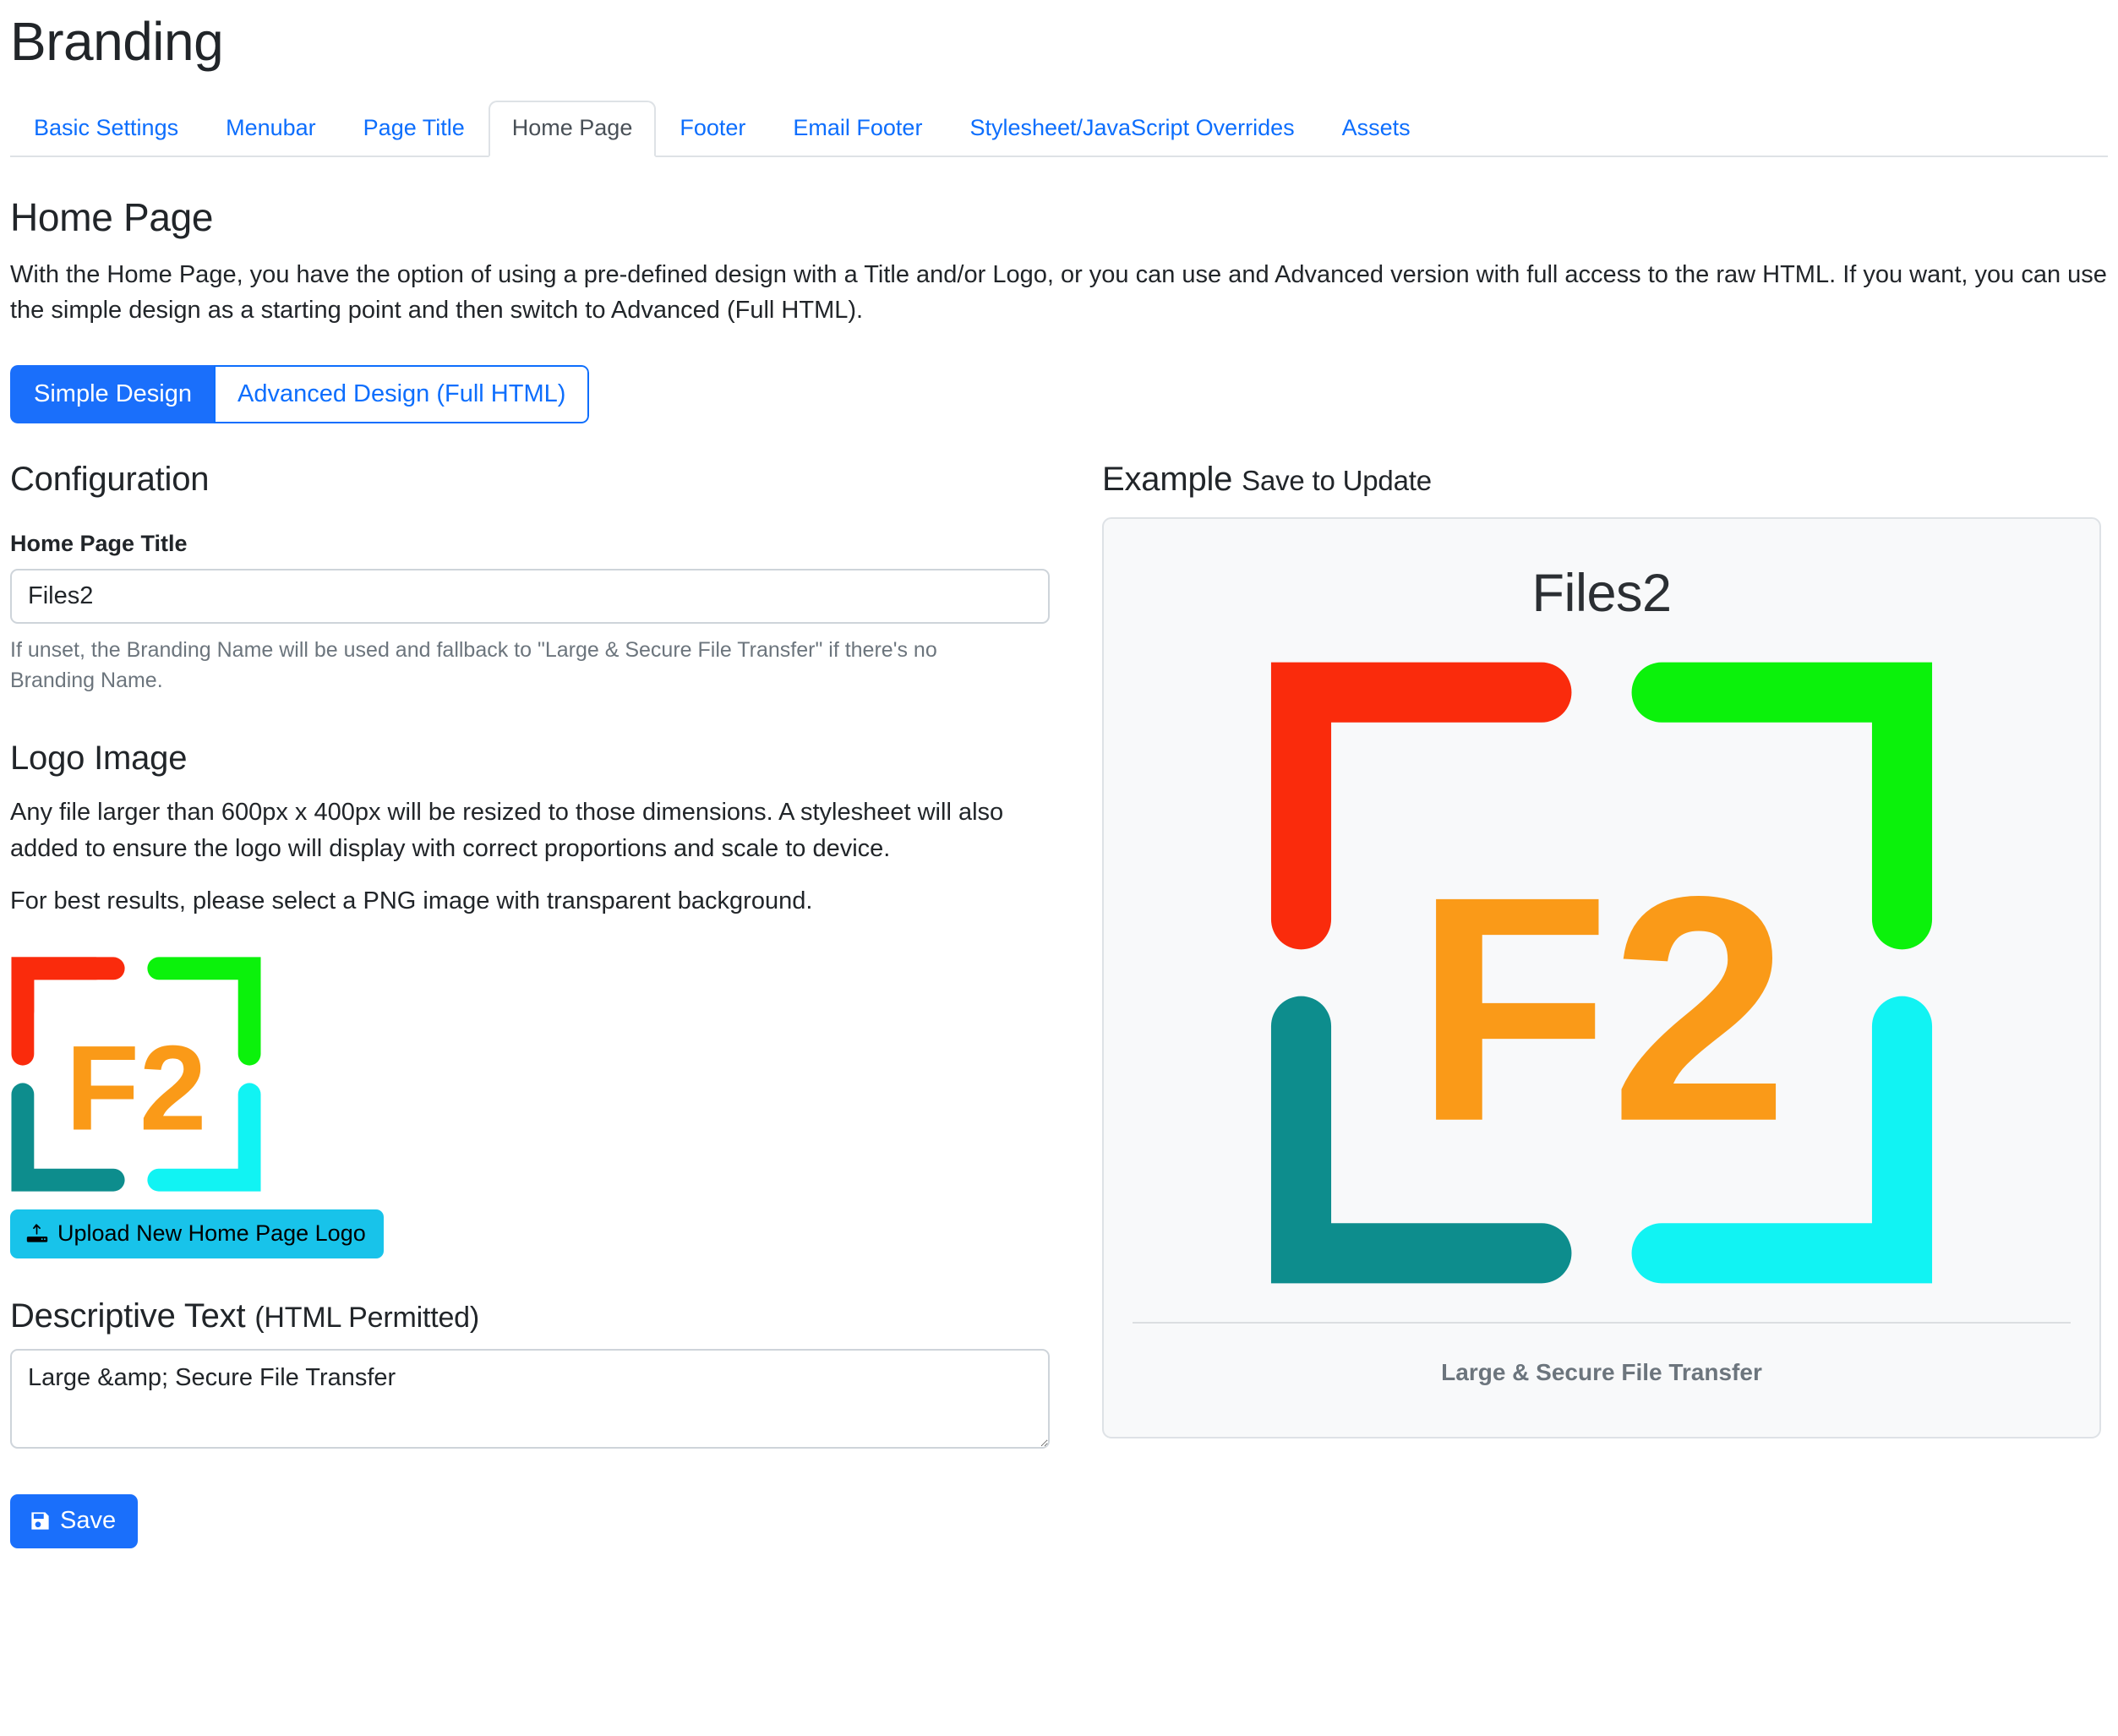 The image size is (2118, 1736). Describe the element at coordinates (366, 1317) in the screenshot. I see `descriptive-text-heading-paren: (HTML Permitted)` at that location.